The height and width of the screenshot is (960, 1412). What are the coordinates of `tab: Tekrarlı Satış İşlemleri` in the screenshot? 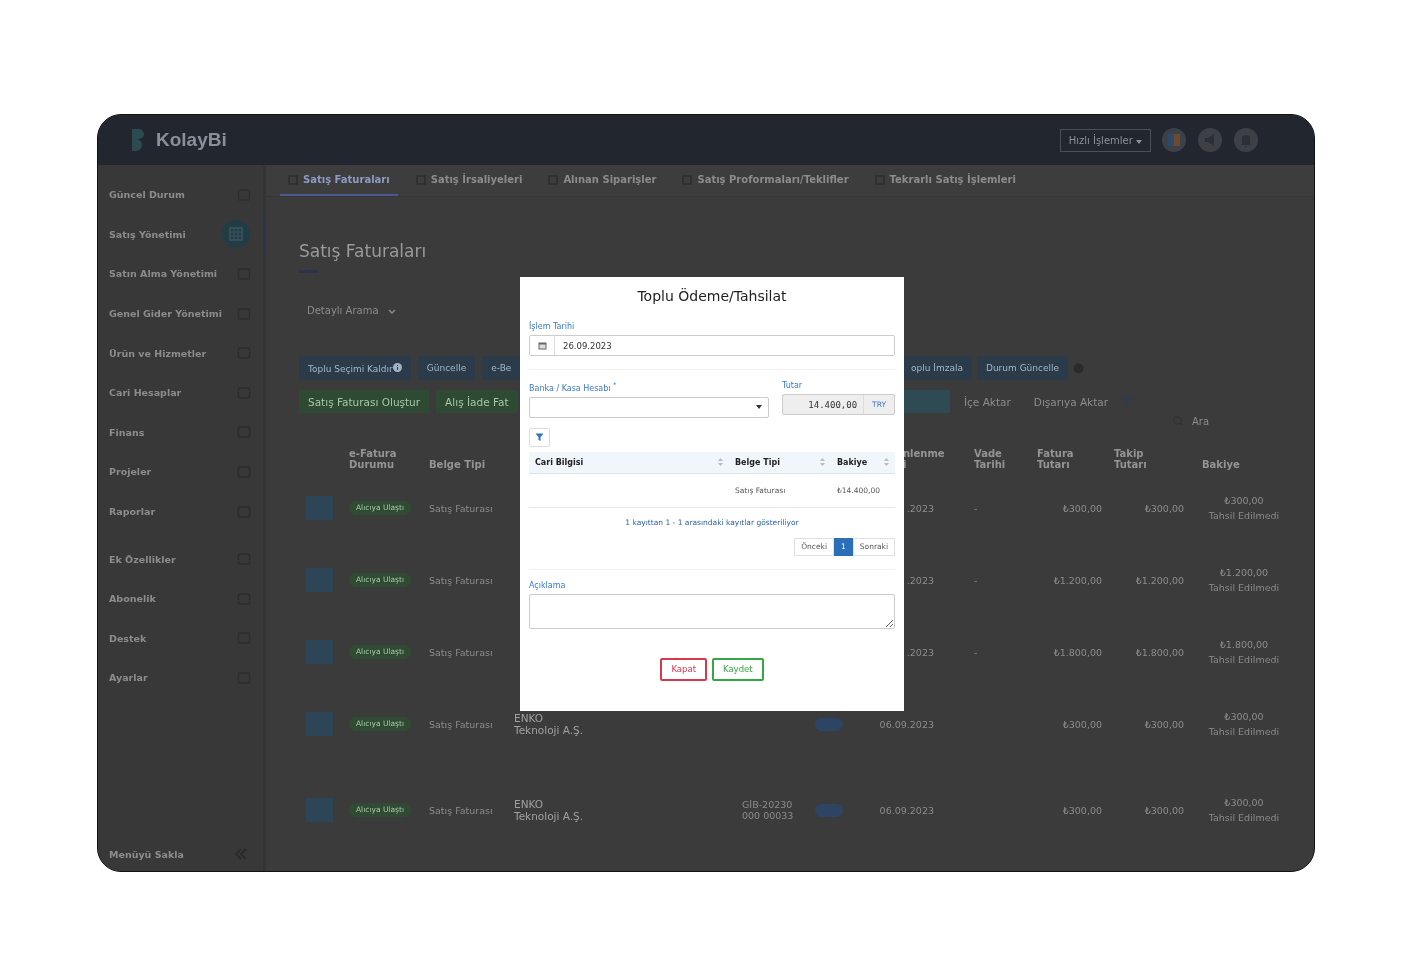 It's located at (945, 180).